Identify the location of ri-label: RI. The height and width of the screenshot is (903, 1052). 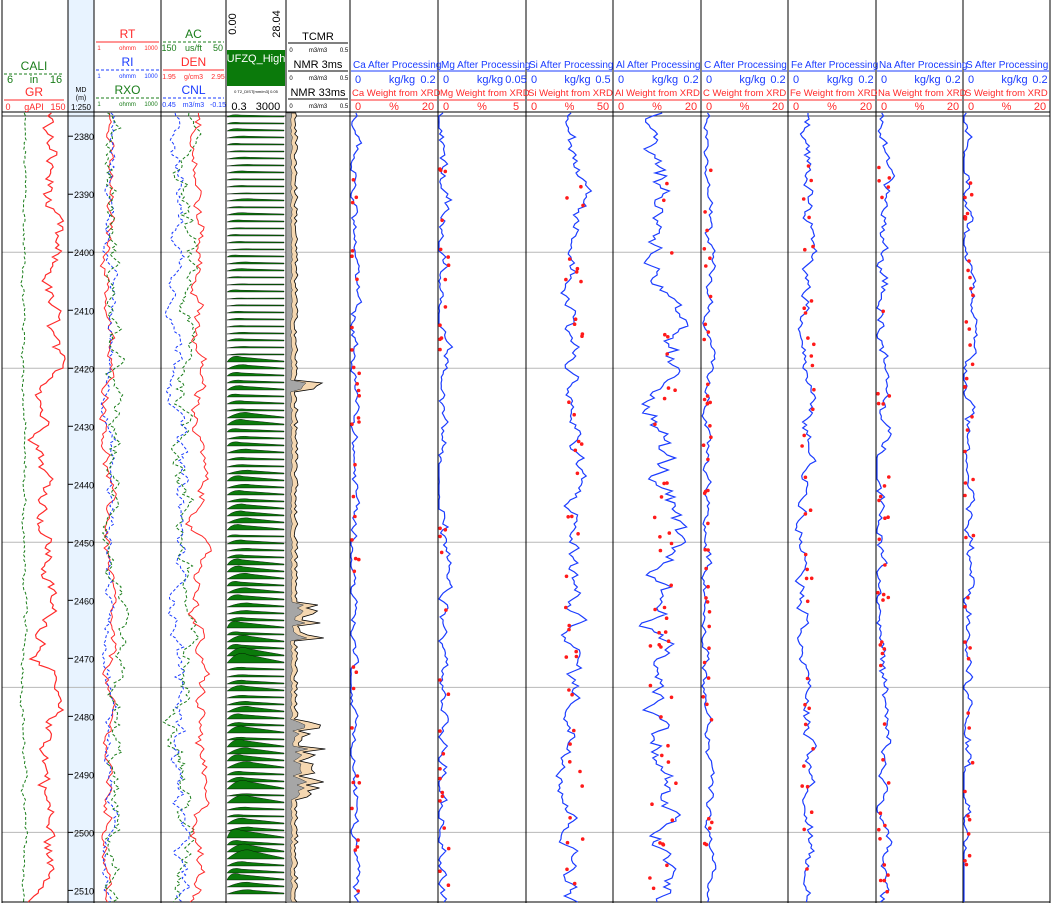
(128, 62).